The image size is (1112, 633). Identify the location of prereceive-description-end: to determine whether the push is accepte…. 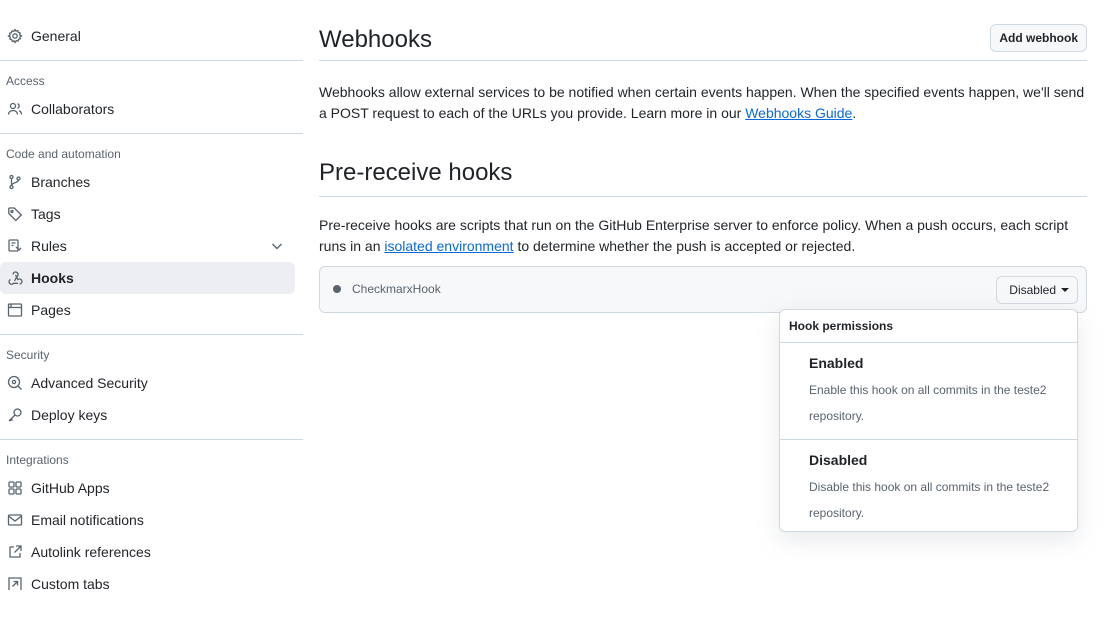
(684, 246).